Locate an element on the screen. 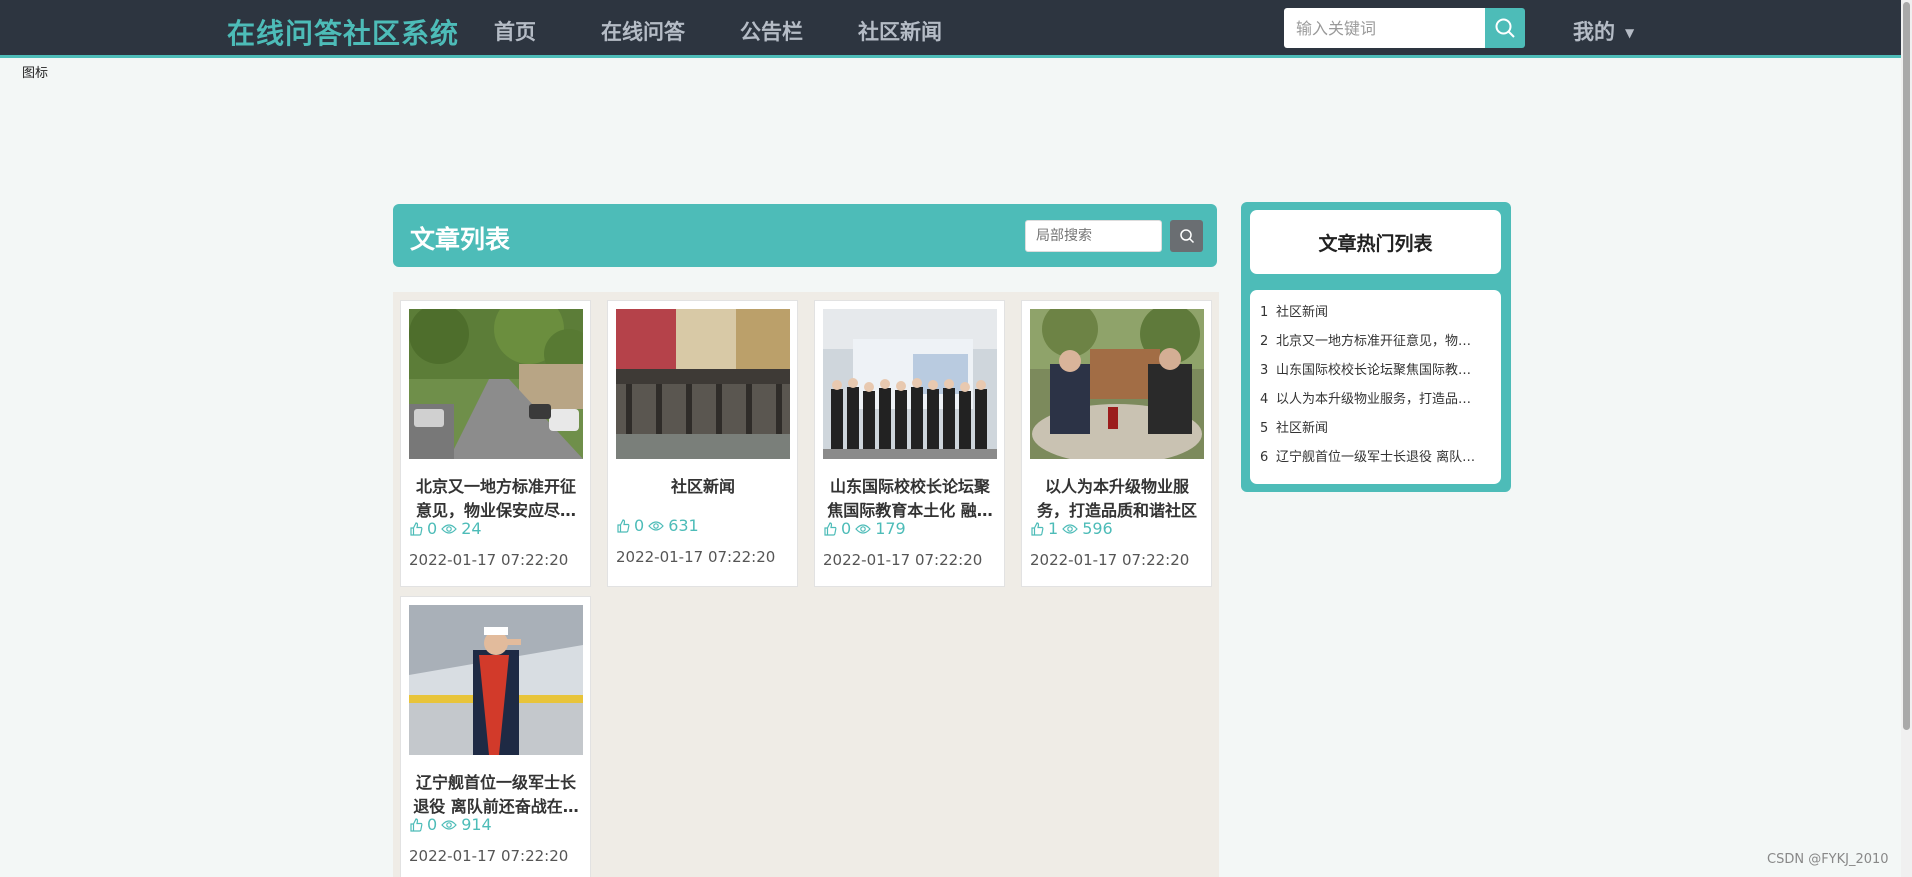 This screenshot has height=877, width=1912. hot-rank: 6 is located at coordinates (1264, 457).